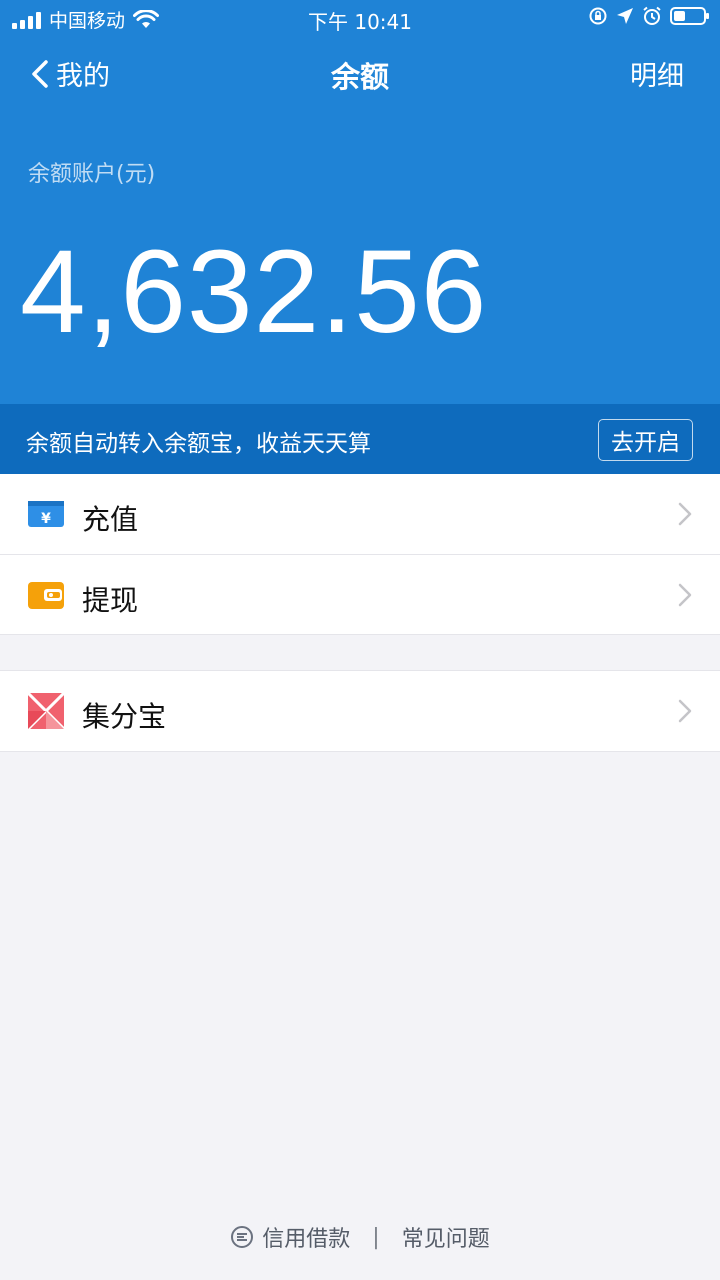 The image size is (720, 1280). Describe the element at coordinates (92, 174) in the screenshot. I see `balance-label: 余额账户(元)` at that location.